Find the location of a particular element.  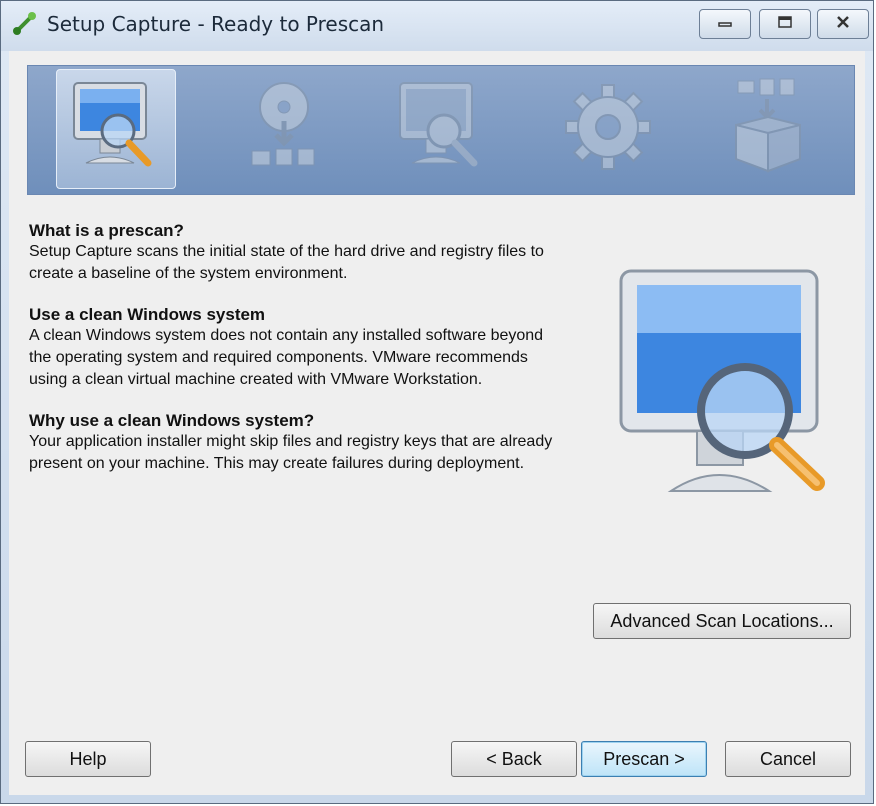

wizard-step-build is located at coordinates (768, 129).